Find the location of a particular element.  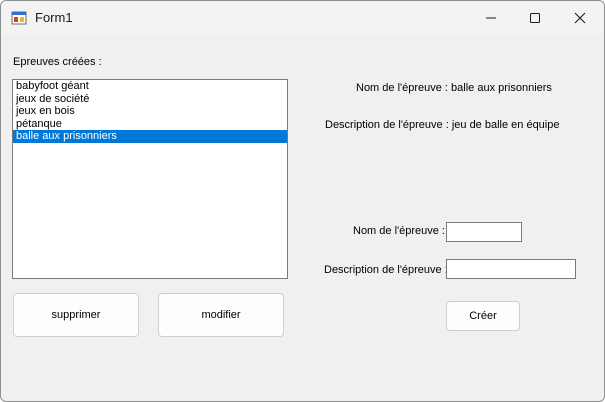

minimize-button is located at coordinates (491, 18).